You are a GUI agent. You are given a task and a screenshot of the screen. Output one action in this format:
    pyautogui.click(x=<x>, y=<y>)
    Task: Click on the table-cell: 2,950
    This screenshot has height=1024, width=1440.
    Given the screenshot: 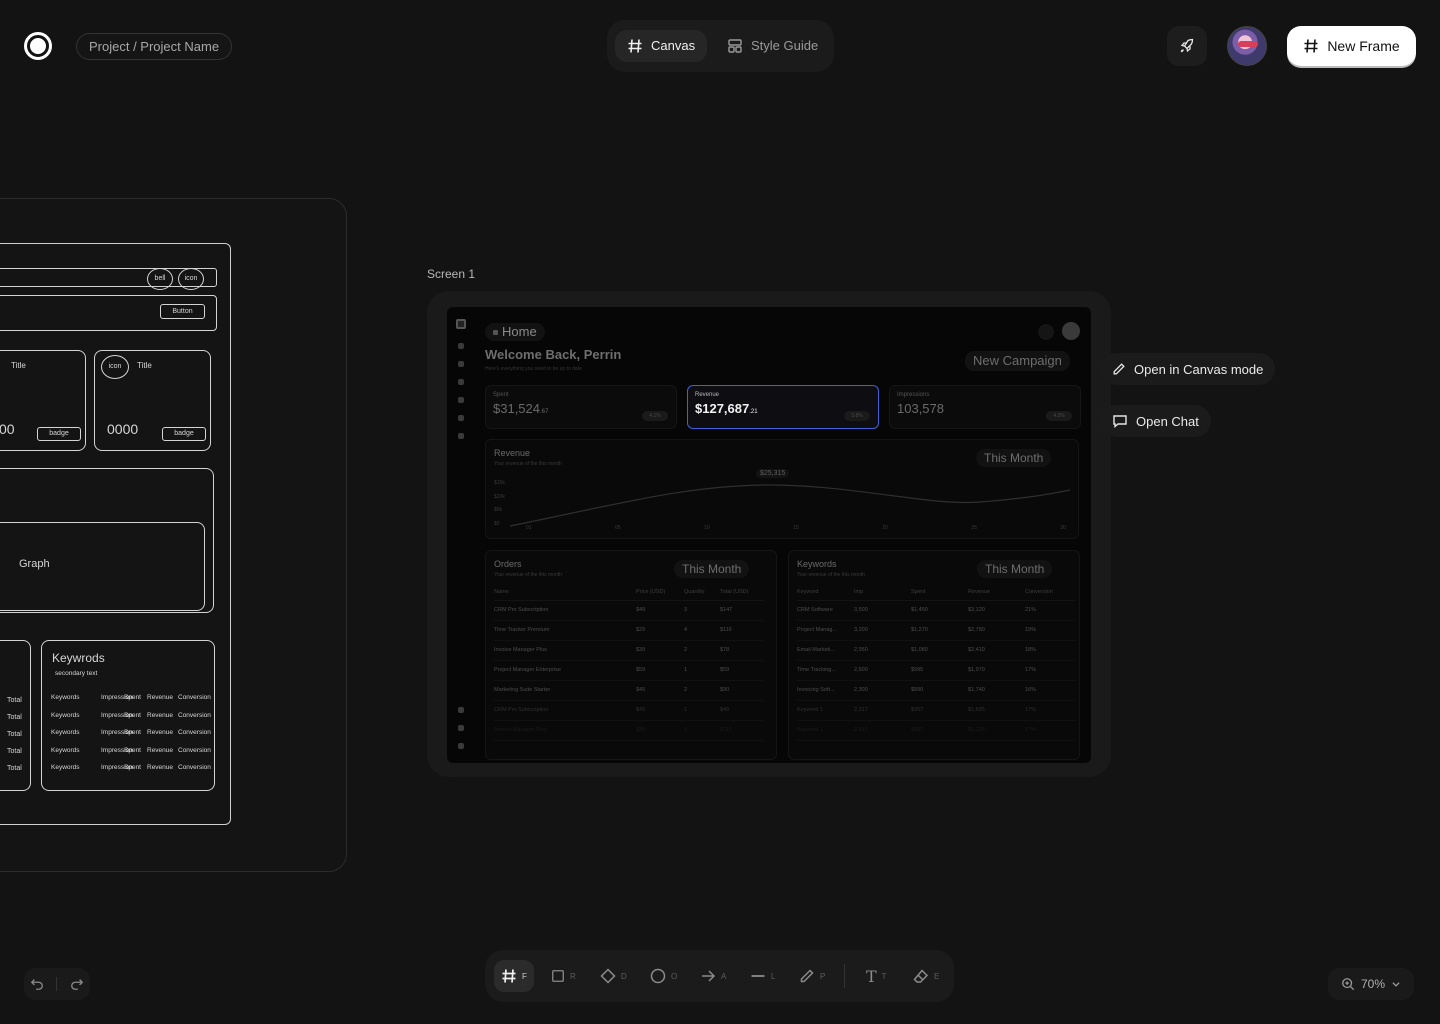 What is the action you would take?
    pyautogui.click(x=882, y=650)
    